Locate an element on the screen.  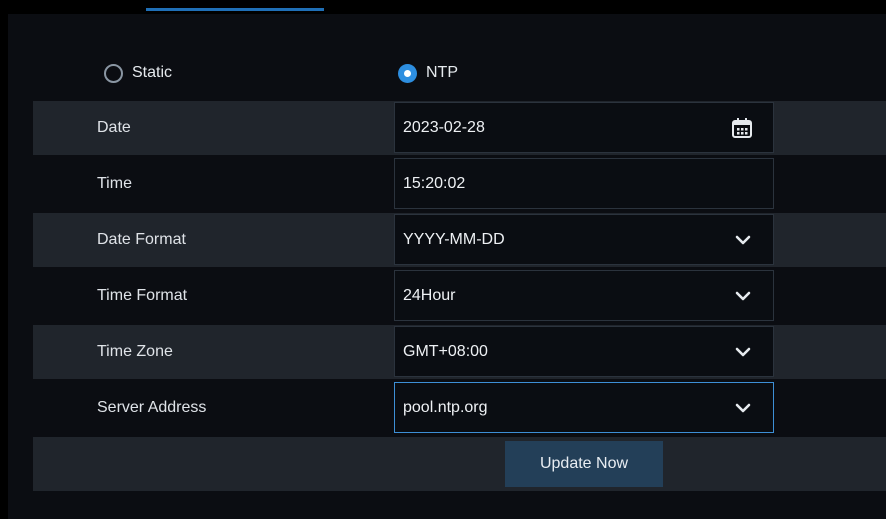
server-address-label: Server Address is located at coordinates (152, 407).